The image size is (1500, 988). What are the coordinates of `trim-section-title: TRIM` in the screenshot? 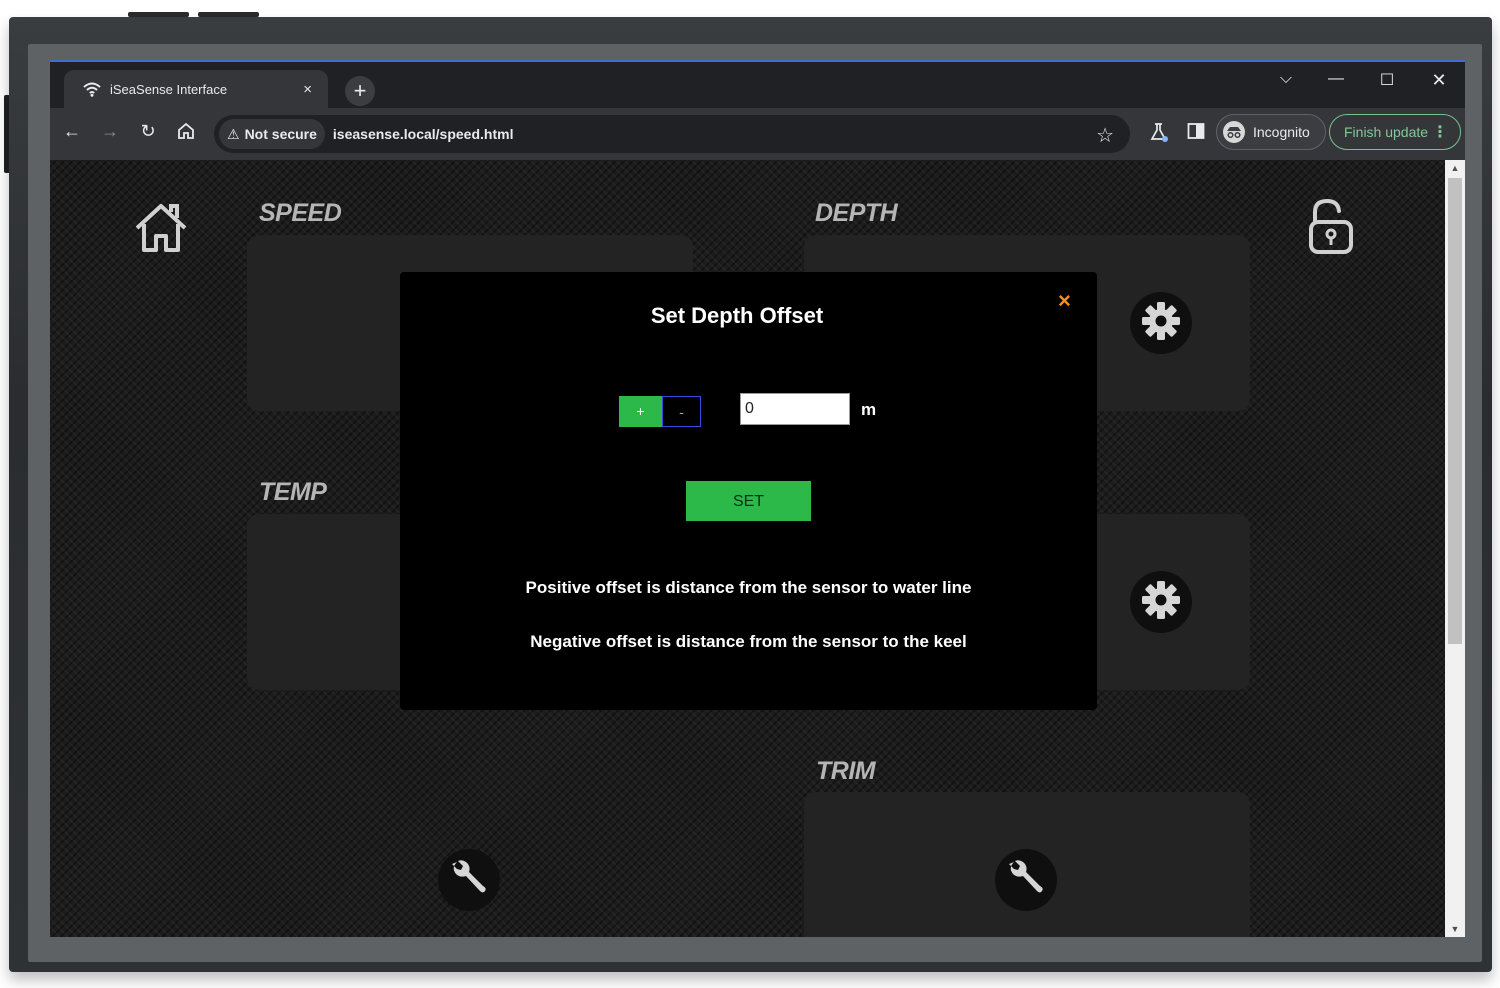 It's located at (846, 771).